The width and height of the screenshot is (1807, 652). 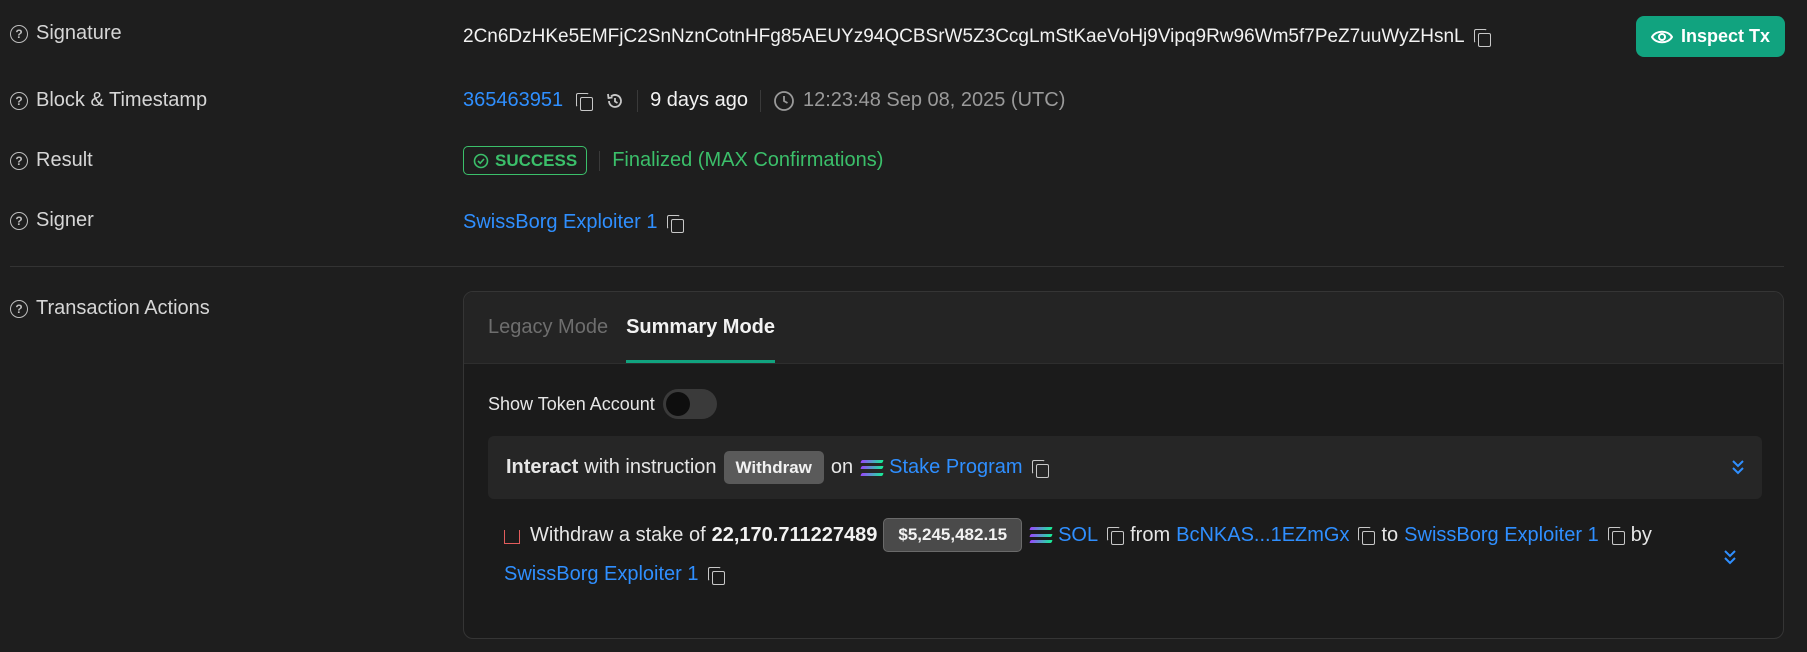 What do you see at coordinates (618, 534) in the screenshot?
I see `withdraw-prefix: Withdraw a stake of` at bounding box center [618, 534].